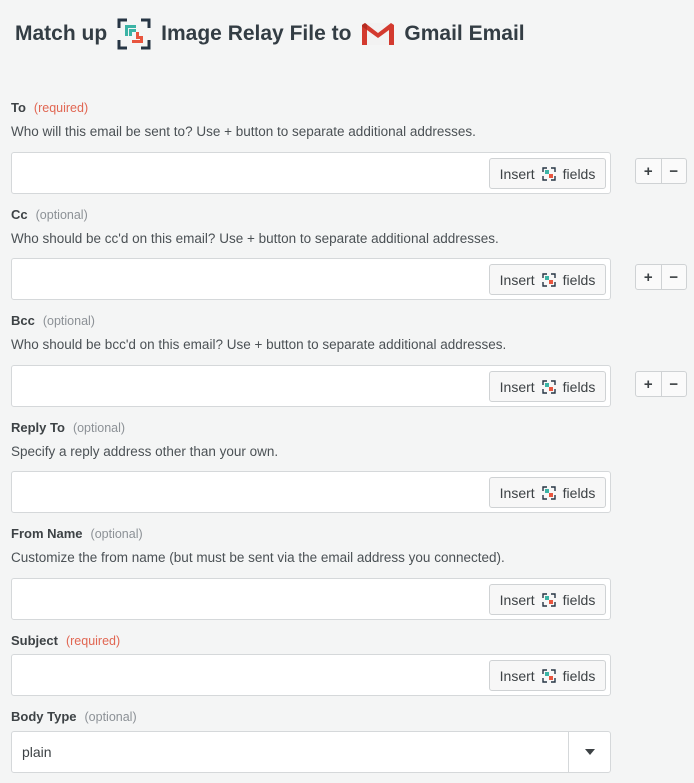 The width and height of the screenshot is (694, 783). What do you see at coordinates (311, 173) in the screenshot?
I see `to-input: Insert fields` at bounding box center [311, 173].